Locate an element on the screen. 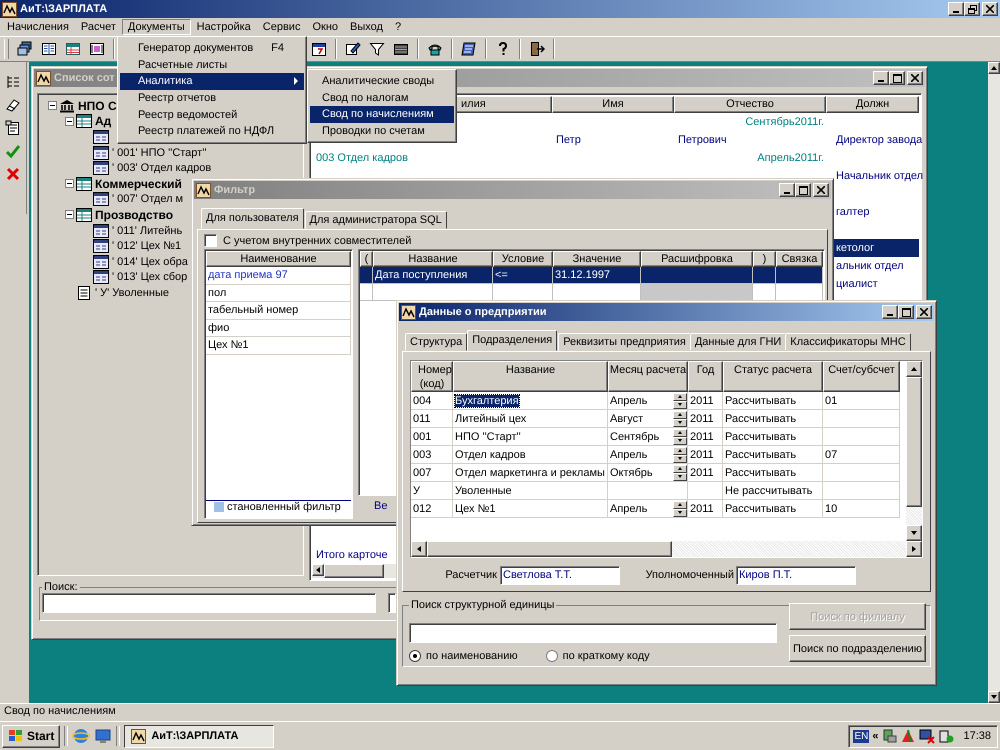 This screenshot has height=750, width=1000. column-header: илия is located at coordinates (504, 104).